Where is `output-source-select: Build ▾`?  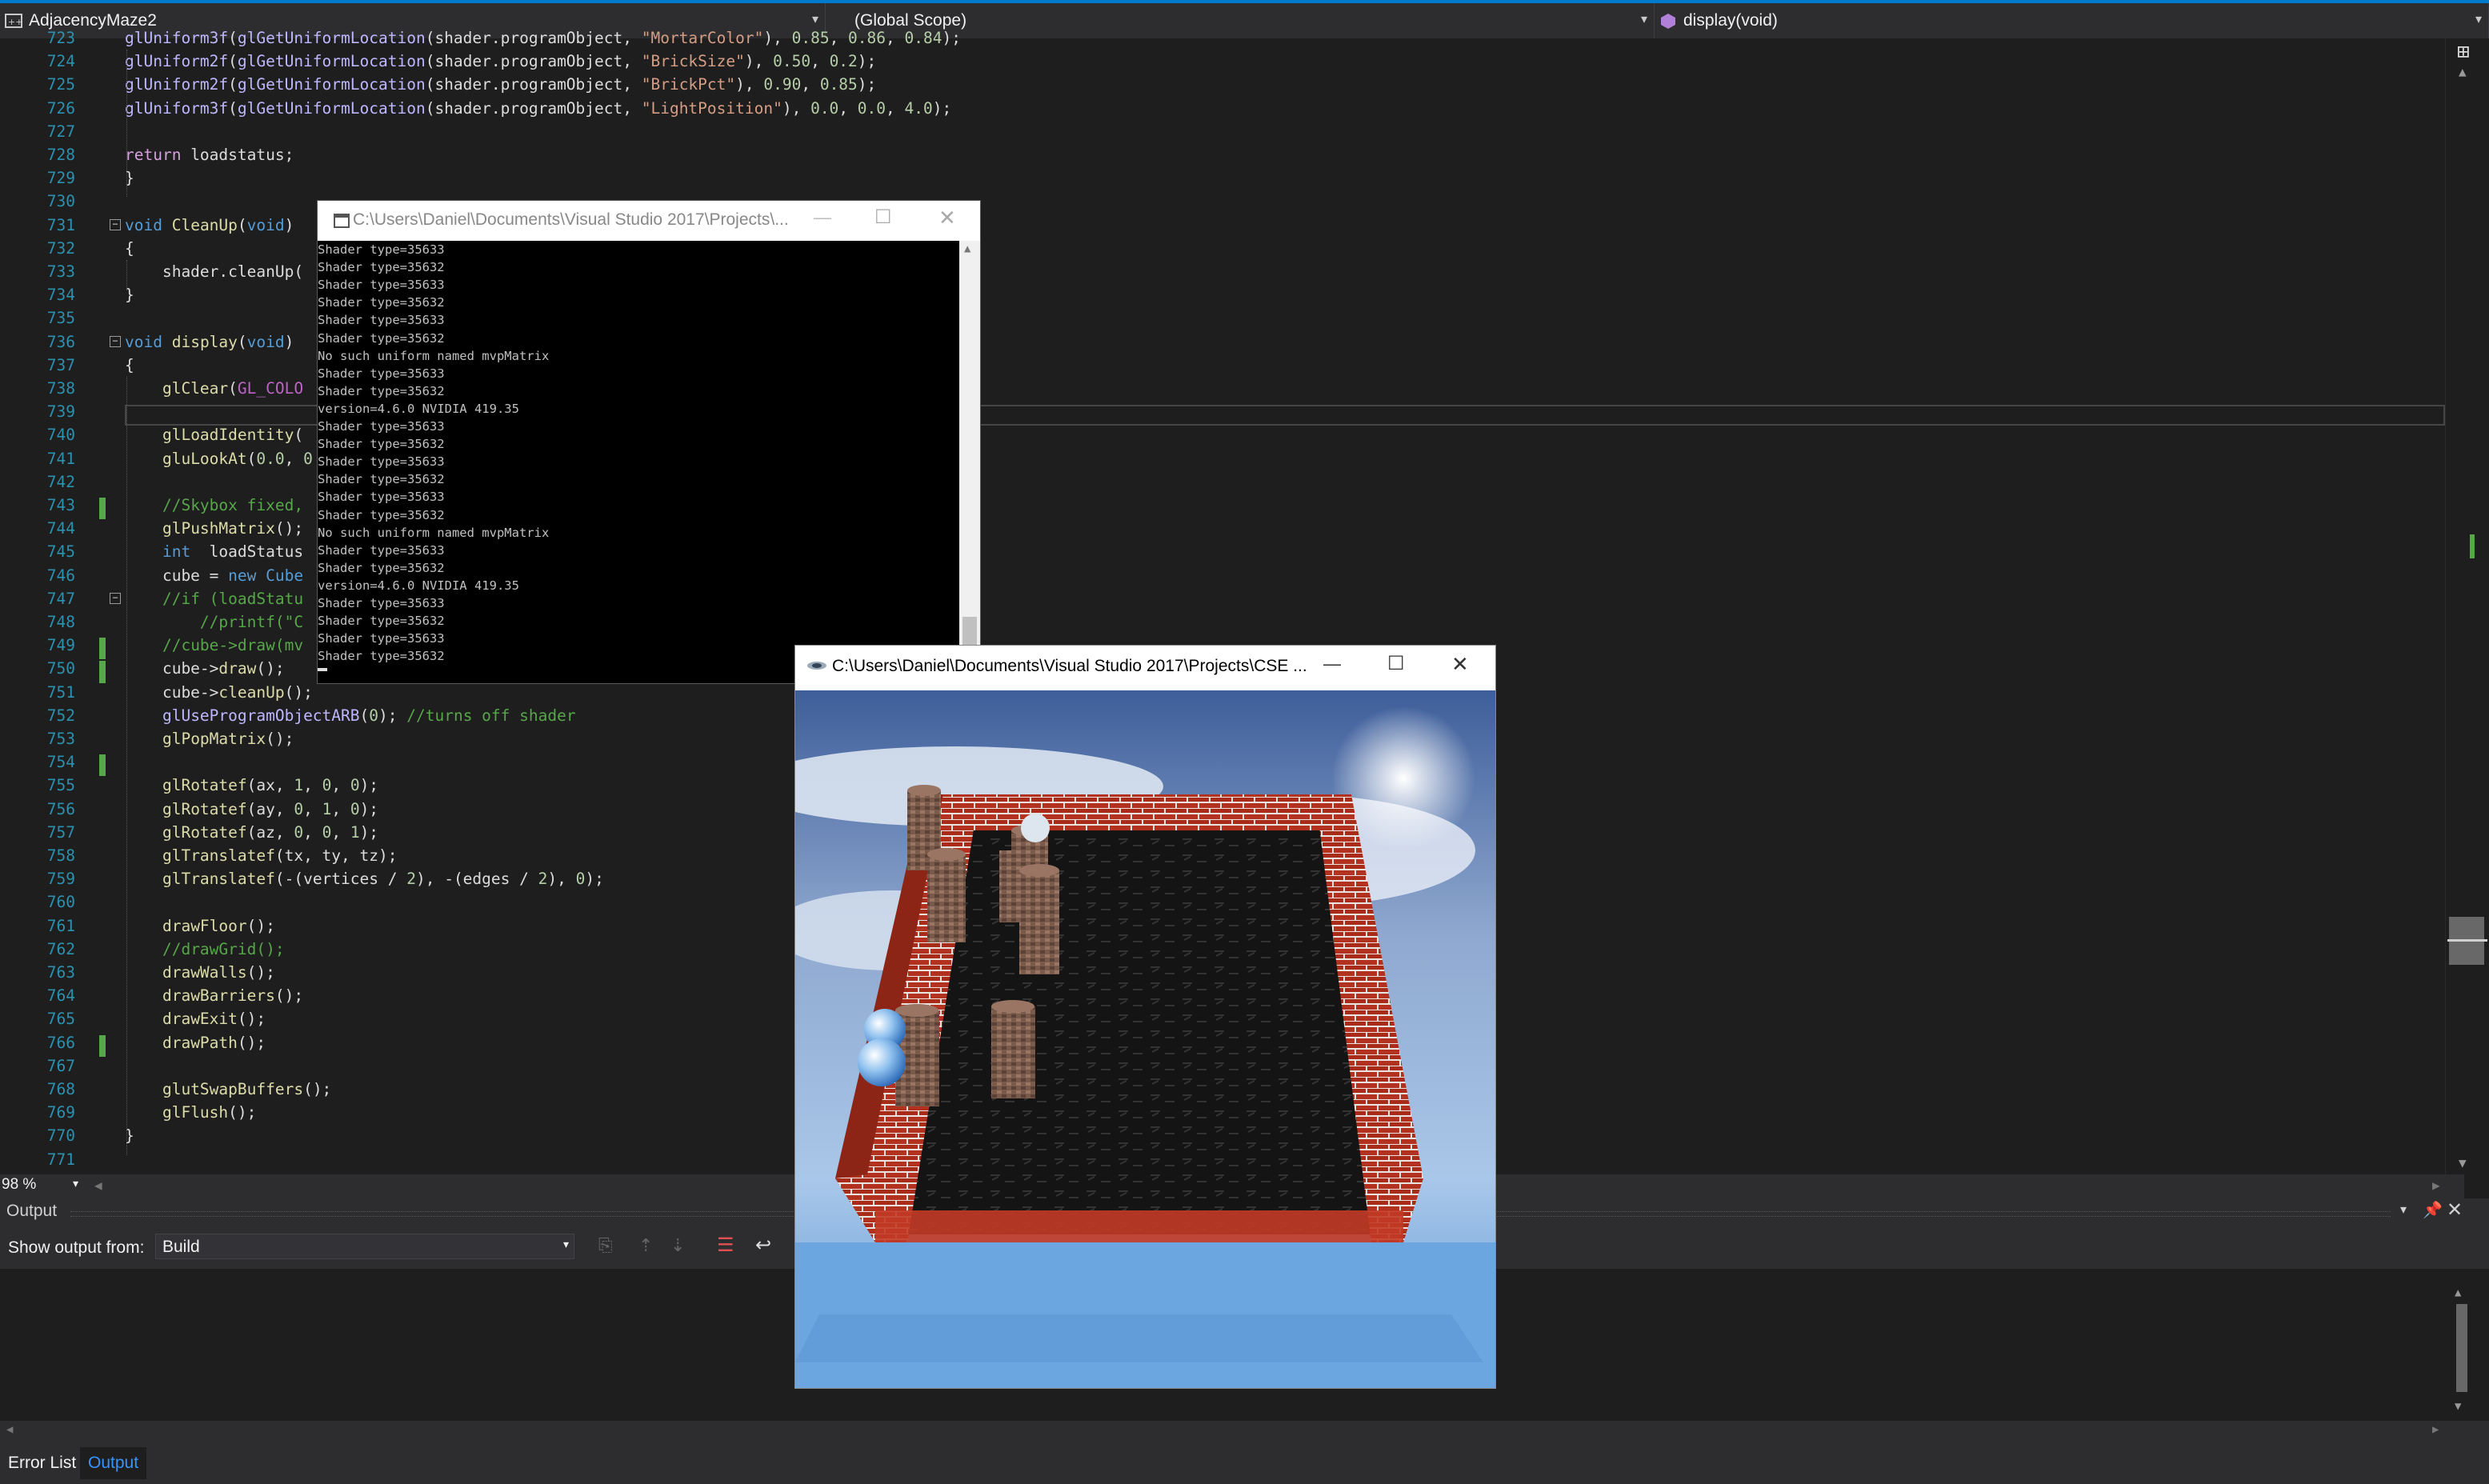
output-source-select: Build ▾ is located at coordinates (364, 1246).